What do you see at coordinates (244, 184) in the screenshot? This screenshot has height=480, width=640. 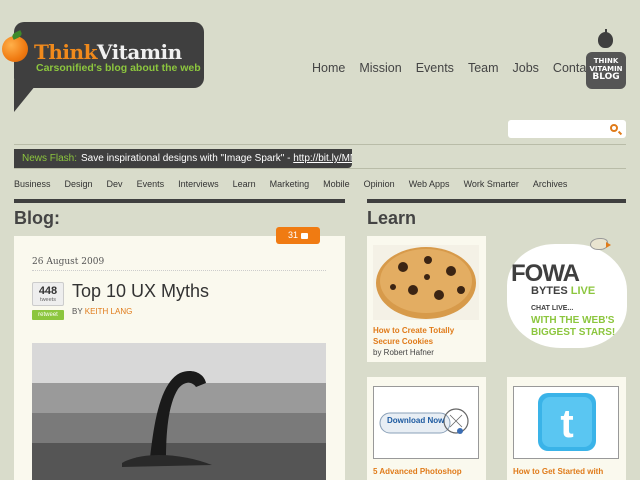 I see `category-learn: Learn` at bounding box center [244, 184].